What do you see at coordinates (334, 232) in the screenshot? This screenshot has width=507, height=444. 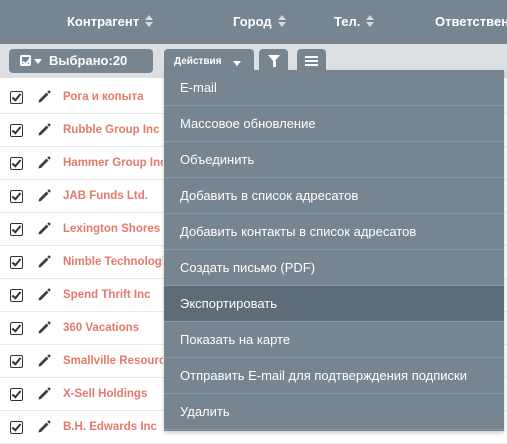 I see `menu-item: Добавить контакты в список адресатов` at bounding box center [334, 232].